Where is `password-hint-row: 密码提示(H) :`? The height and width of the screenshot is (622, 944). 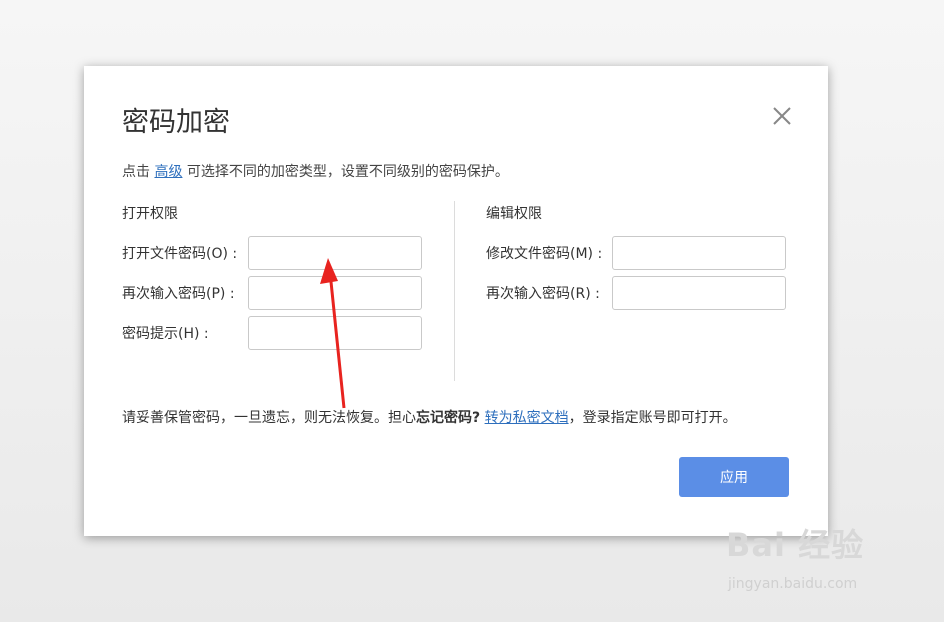
password-hint-row: 密码提示(H) : is located at coordinates (272, 333).